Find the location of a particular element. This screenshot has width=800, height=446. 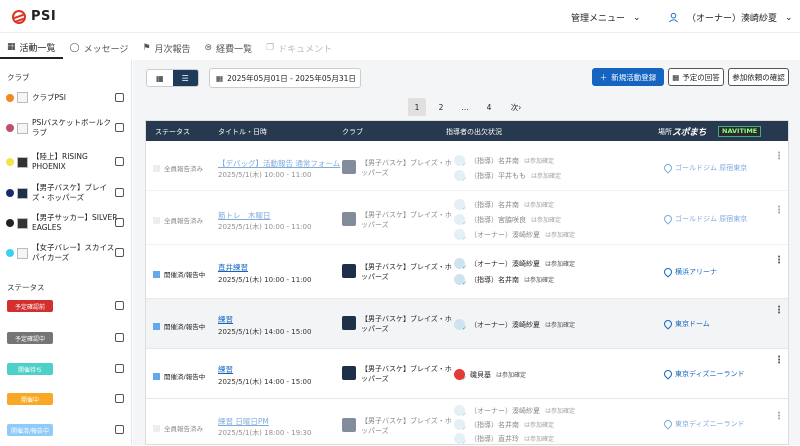

tab-monthly-report: ⚑ 月次報告 is located at coordinates (166, 48).